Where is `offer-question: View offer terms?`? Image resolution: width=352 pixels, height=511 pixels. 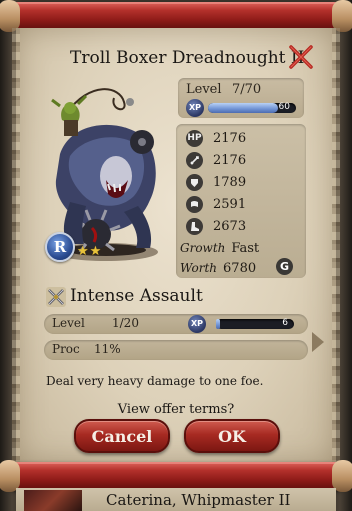
offer-question: View offer terms? is located at coordinates (176, 409).